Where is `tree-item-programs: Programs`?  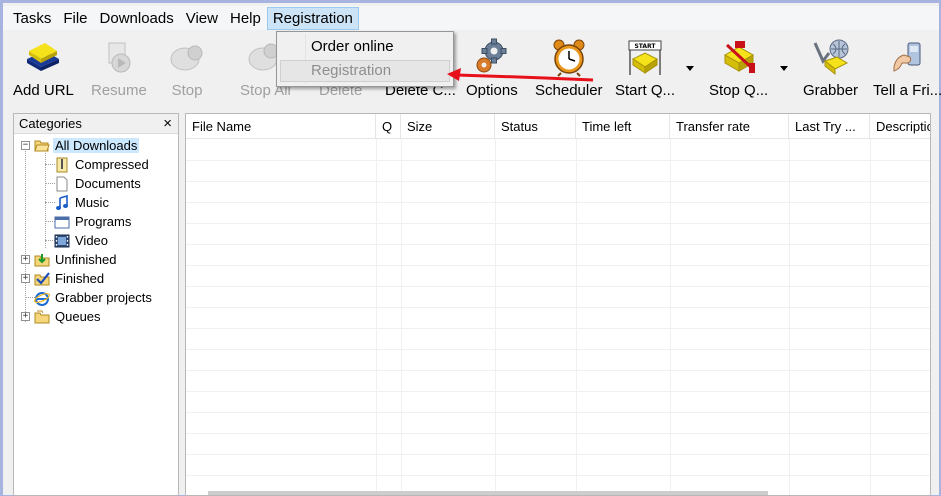
tree-item-programs: Programs is located at coordinates (93, 221).